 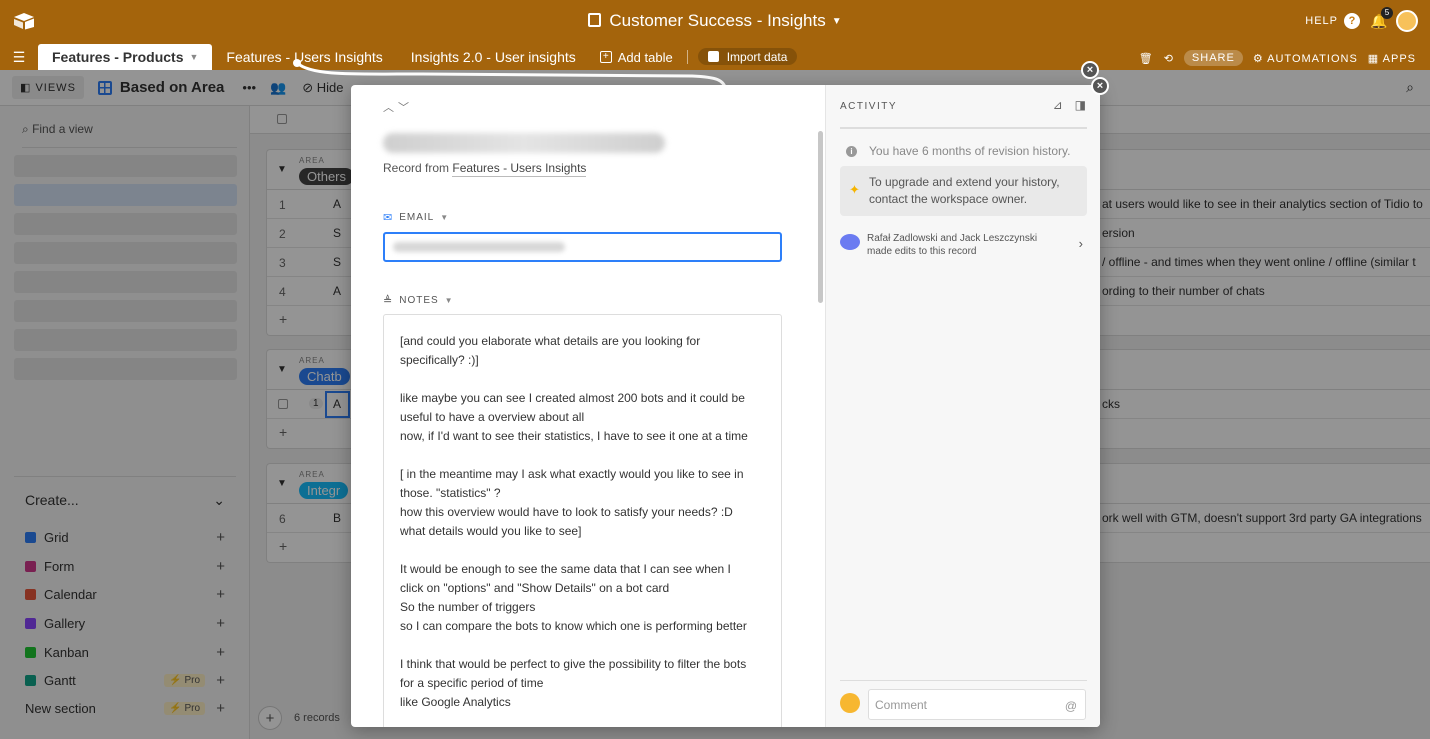 I want to click on close-modal-button: ×, so click(x=1100, y=86).